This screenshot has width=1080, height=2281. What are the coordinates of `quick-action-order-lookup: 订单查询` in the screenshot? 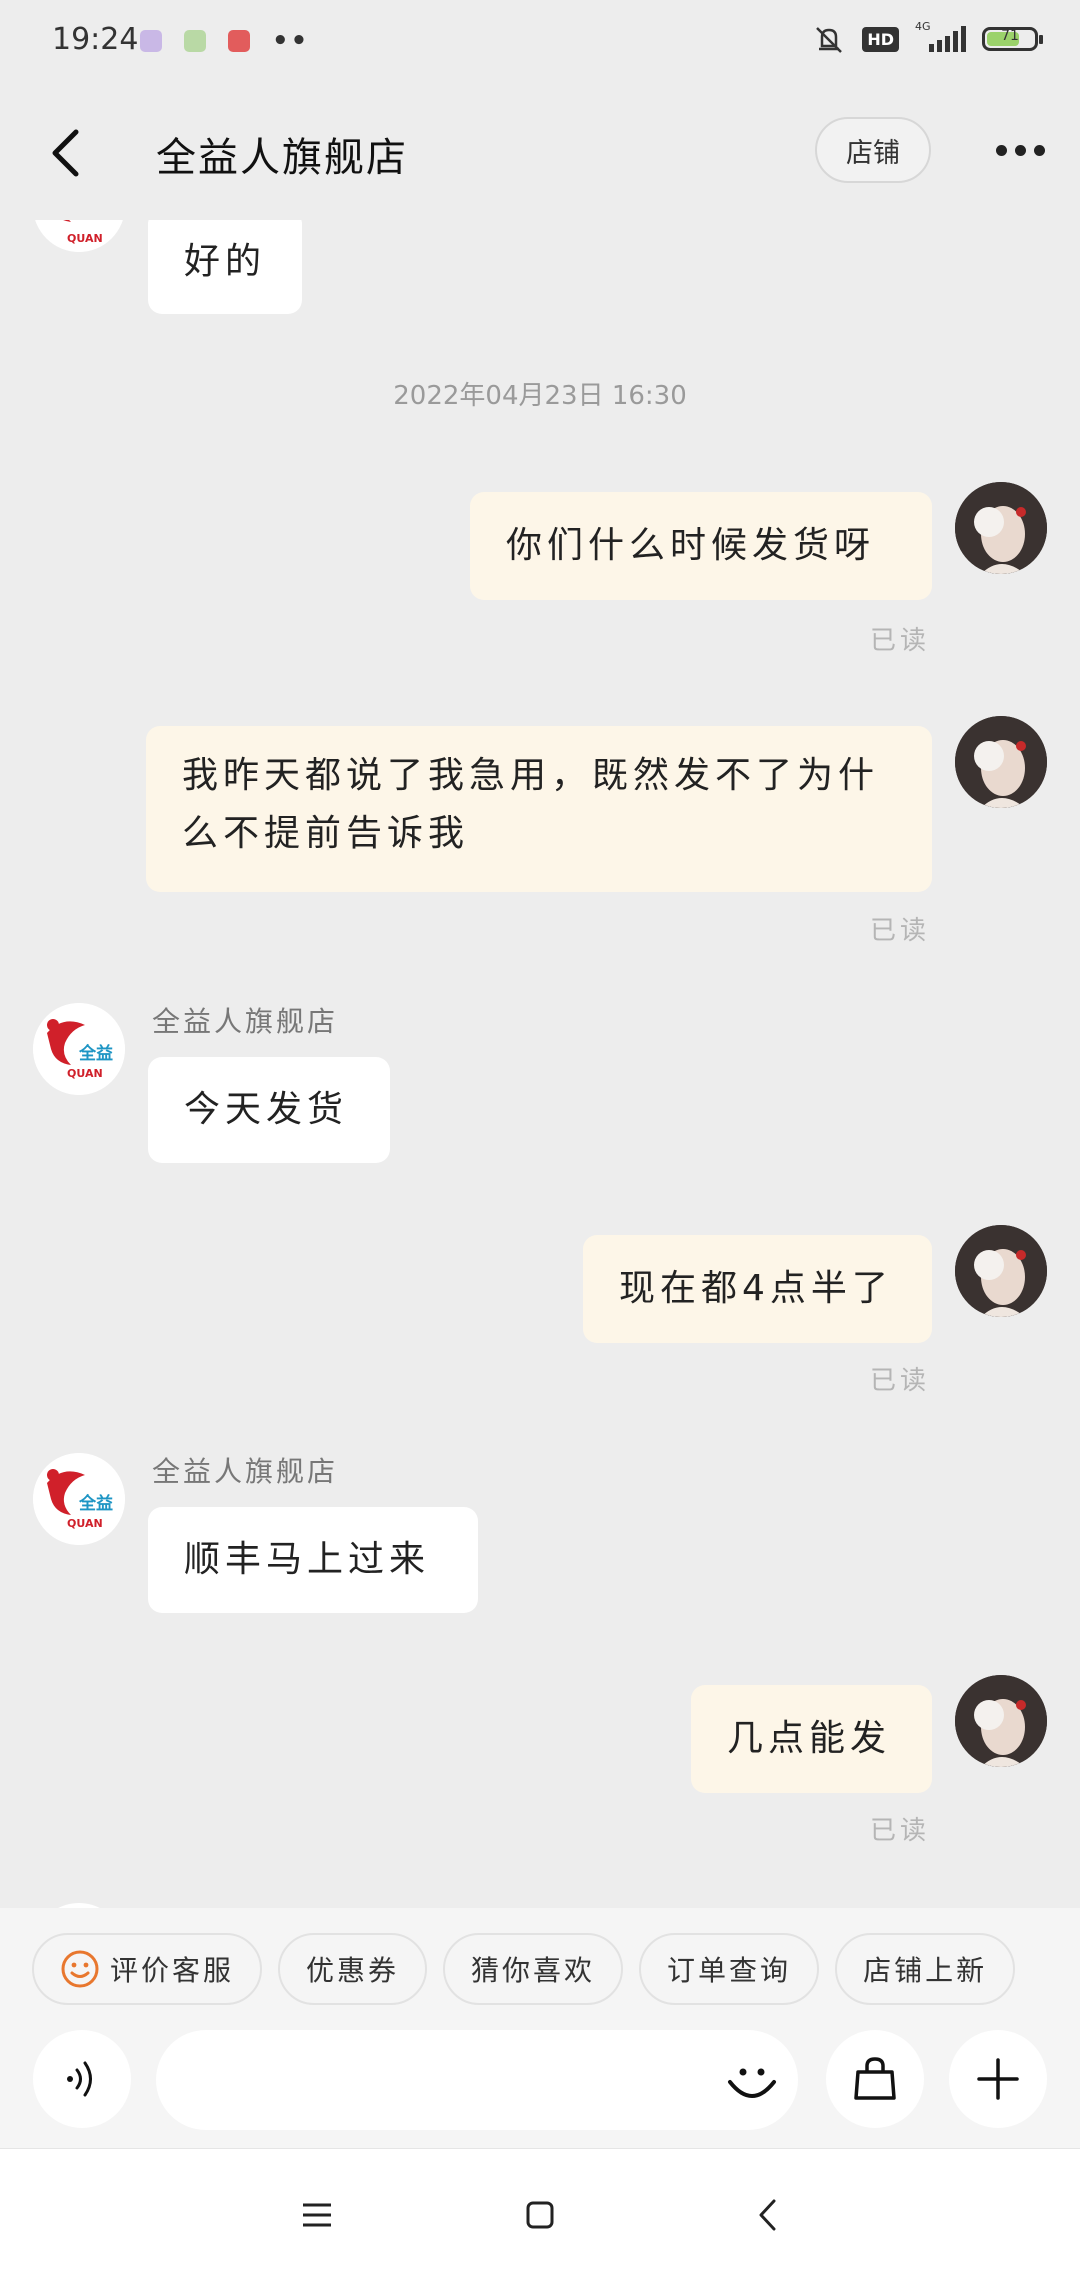 It's located at (729, 1969).